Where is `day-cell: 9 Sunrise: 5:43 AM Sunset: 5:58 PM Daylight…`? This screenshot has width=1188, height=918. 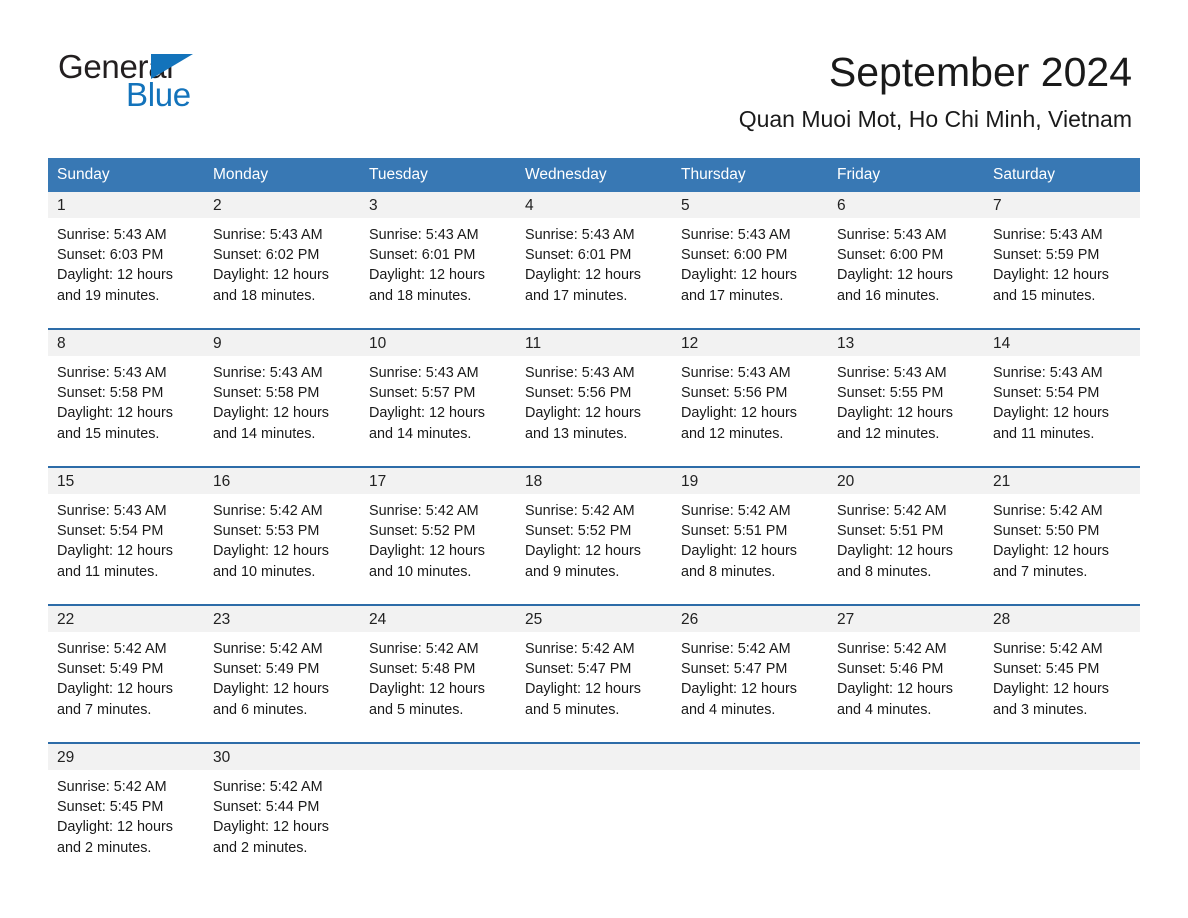
day-cell: 9 Sunrise: 5:43 AM Sunset: 5:58 PM Daylight… is located at coordinates (282, 389).